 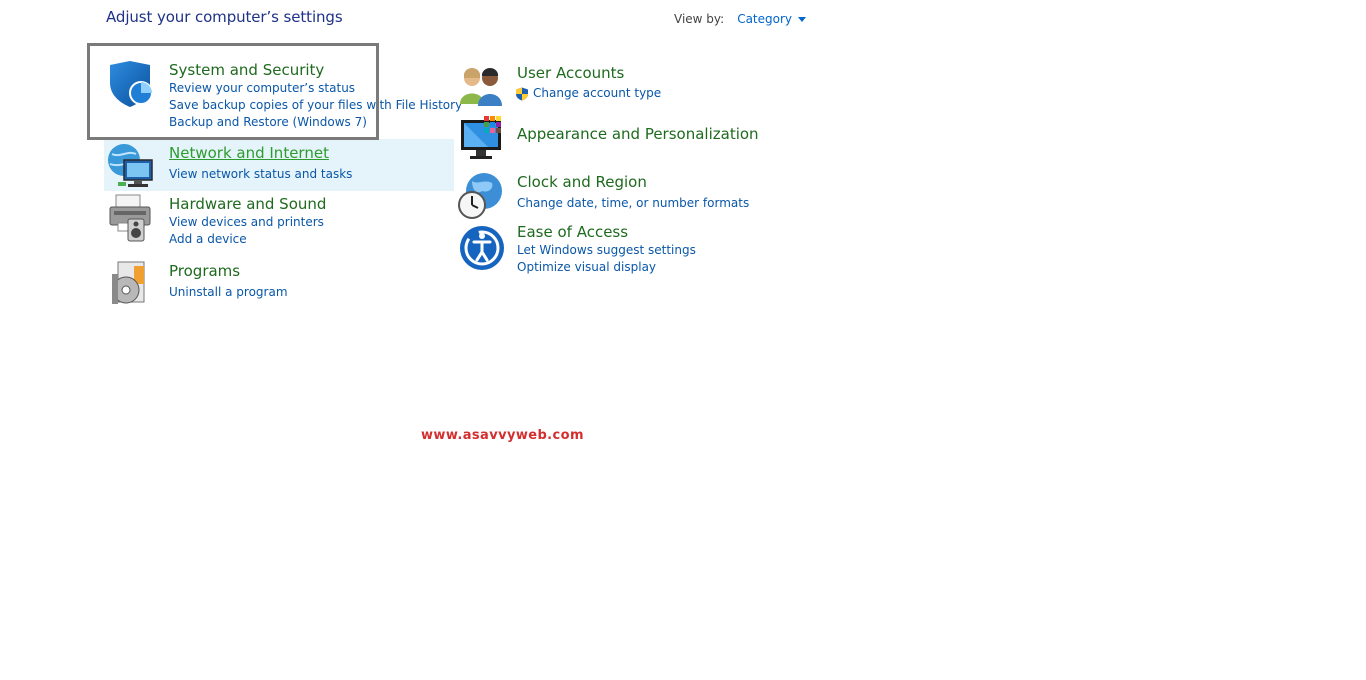 I want to click on network-globe-icon, so click(x=131, y=167).